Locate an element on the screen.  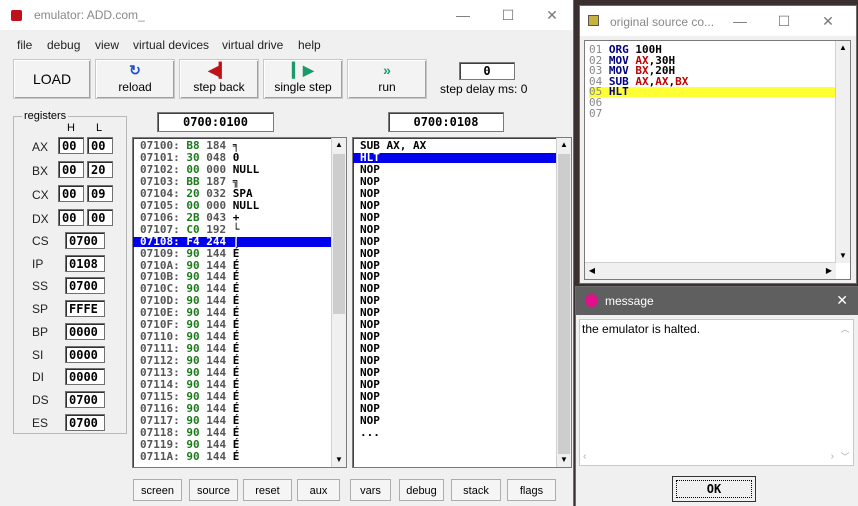
single-step-button: ▎▶ single step is located at coordinates (303, 79).